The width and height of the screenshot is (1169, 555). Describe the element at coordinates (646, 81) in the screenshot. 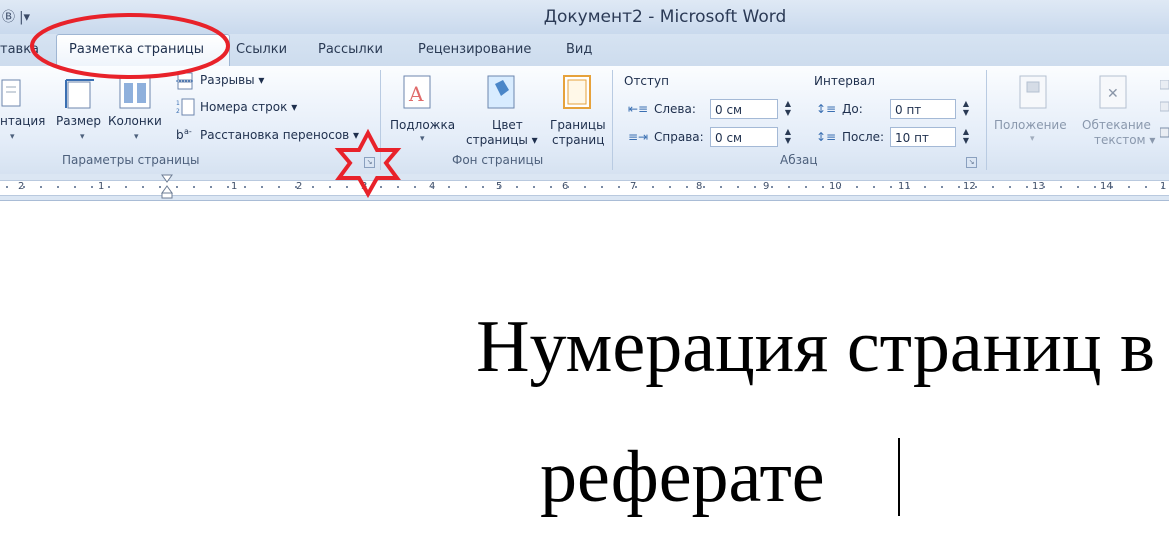

I see `indent-title: Отступ` at that location.